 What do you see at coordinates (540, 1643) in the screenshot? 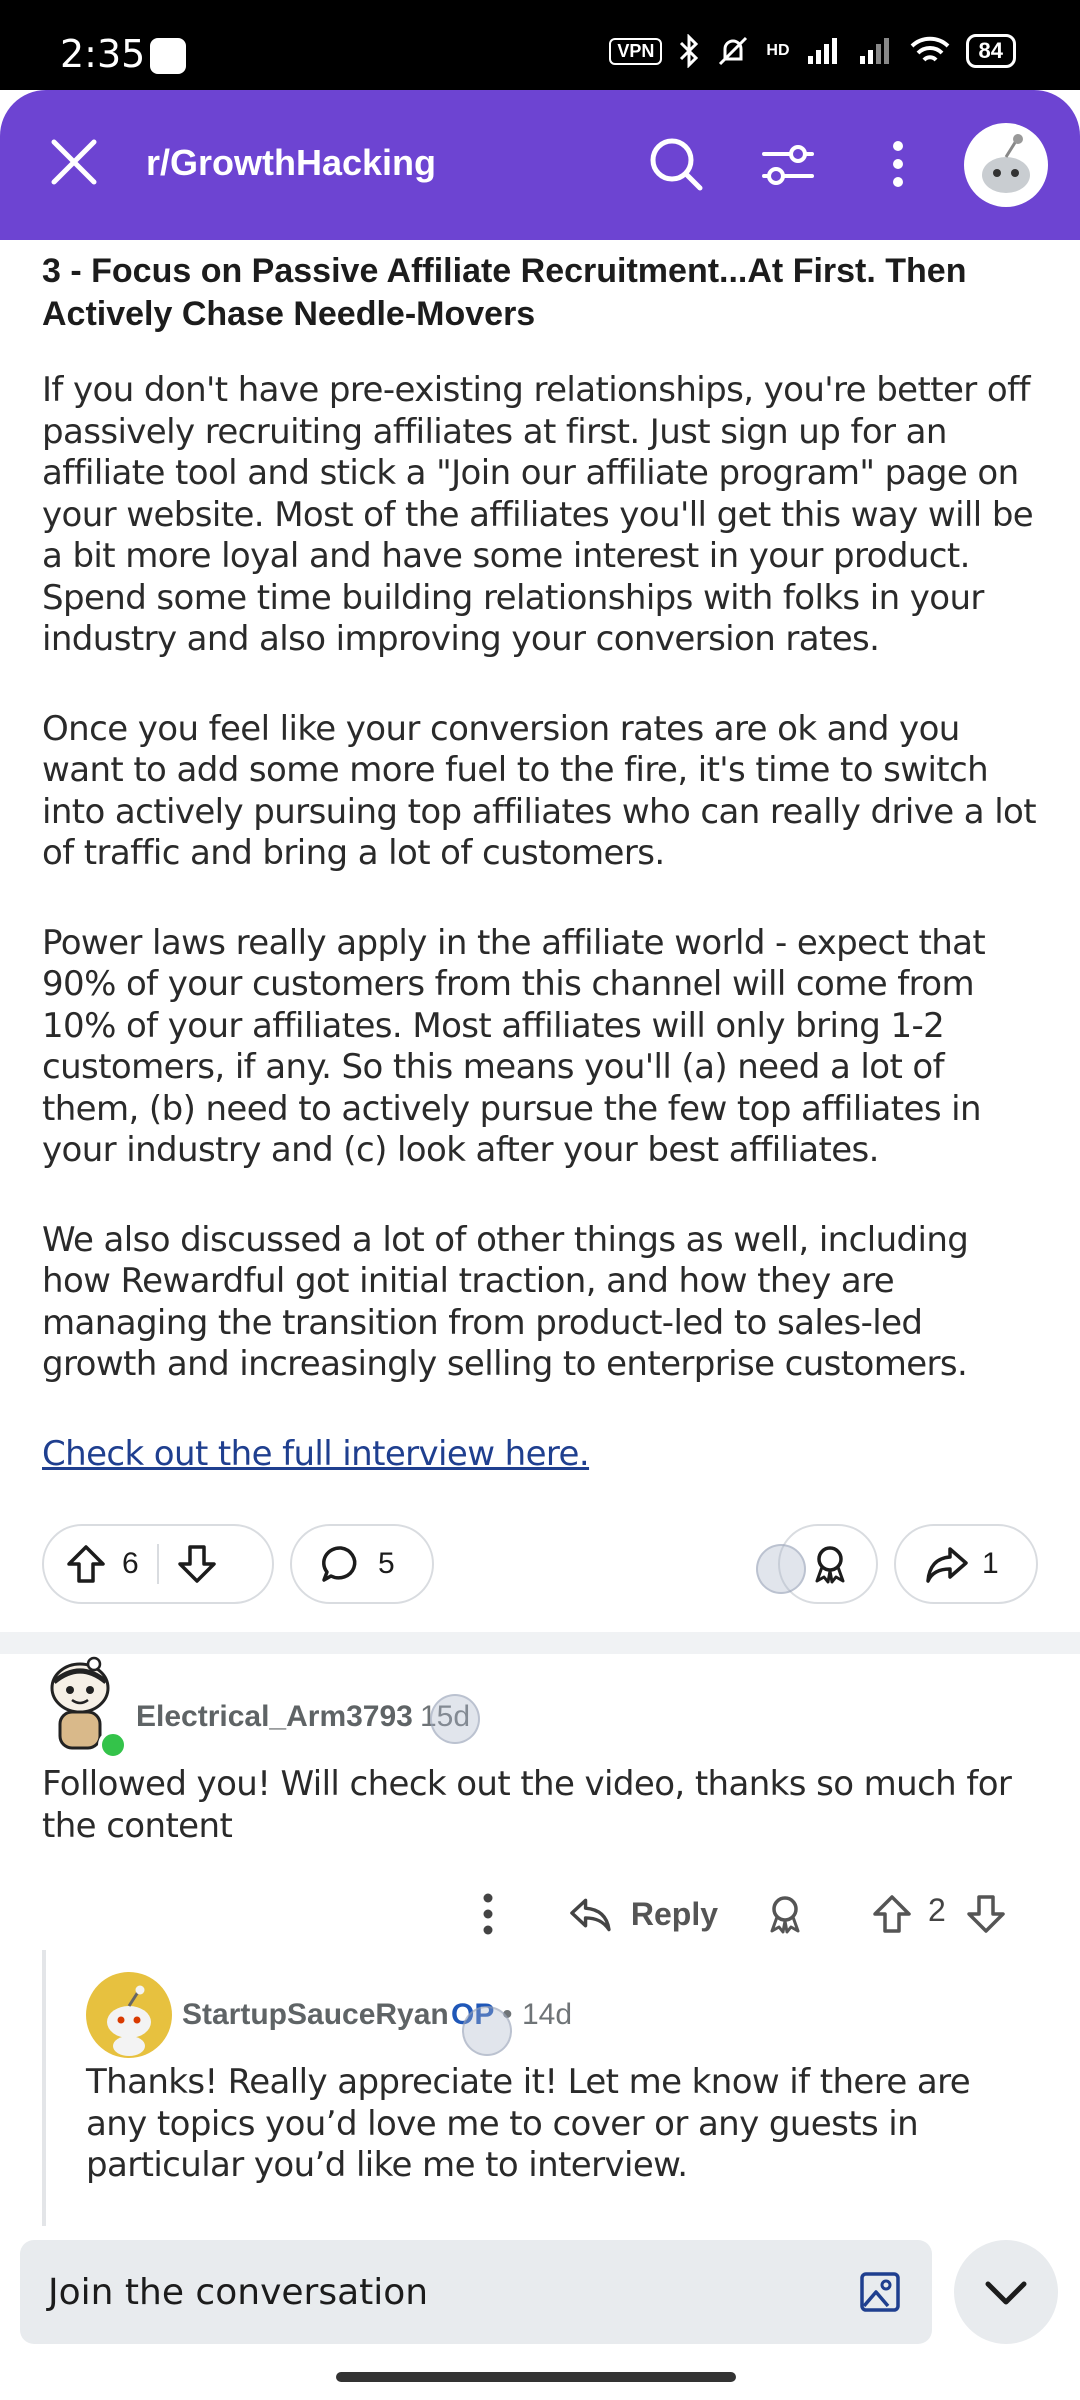
I see `section-divider` at bounding box center [540, 1643].